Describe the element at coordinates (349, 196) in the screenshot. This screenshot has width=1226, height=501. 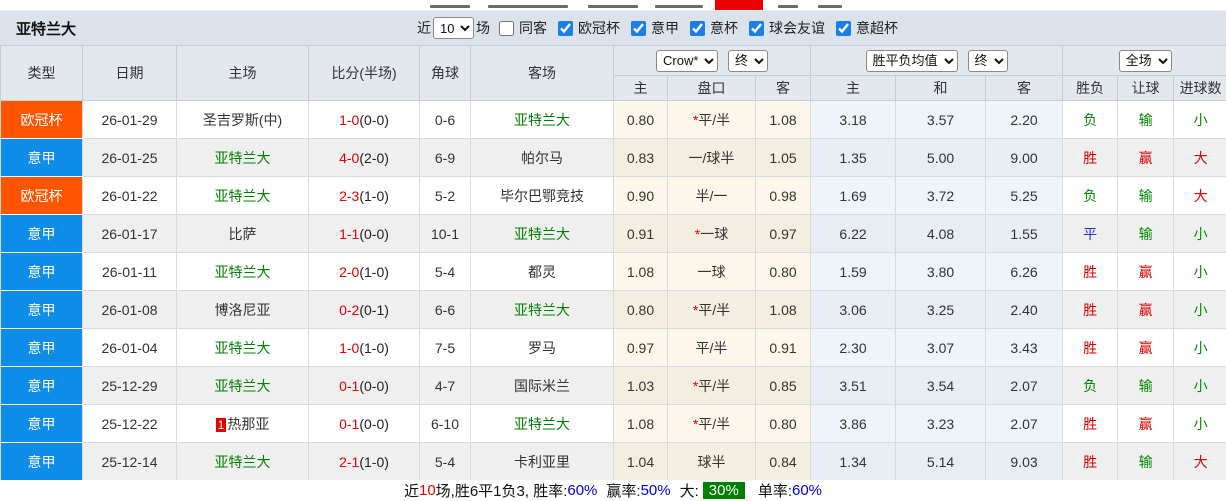
I see `fulltime-score: 2-3` at that location.